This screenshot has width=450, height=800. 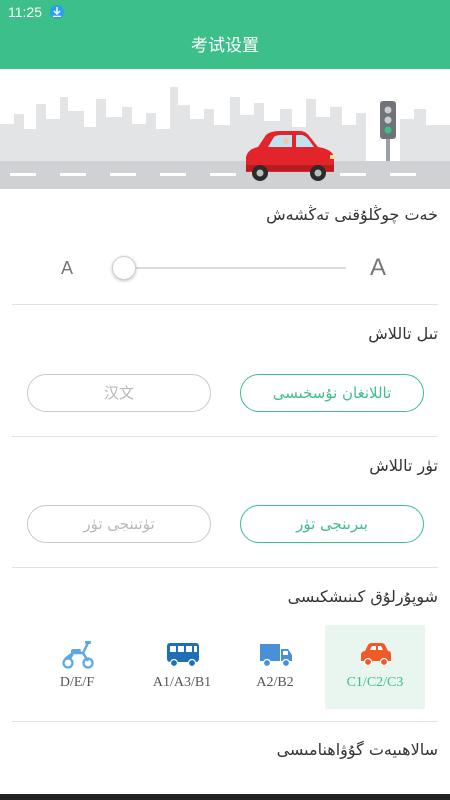 I want to click on city-car-illustration, so click(x=225, y=138).